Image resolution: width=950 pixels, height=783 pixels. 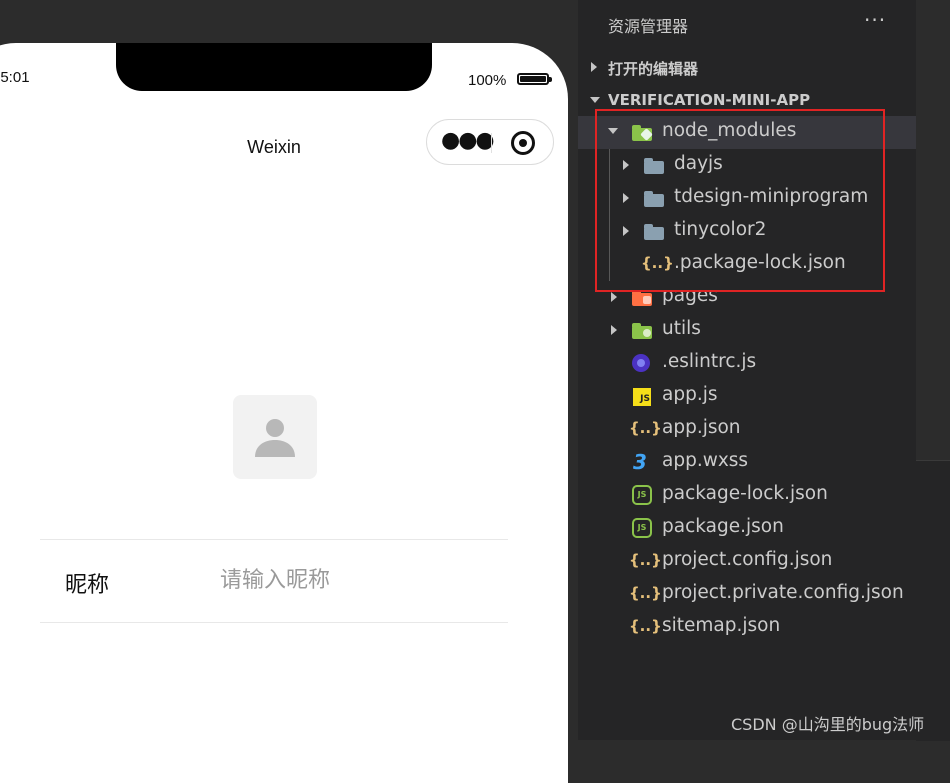 I want to click on tree-item-app-json: {..} app.json, so click(x=747, y=429).